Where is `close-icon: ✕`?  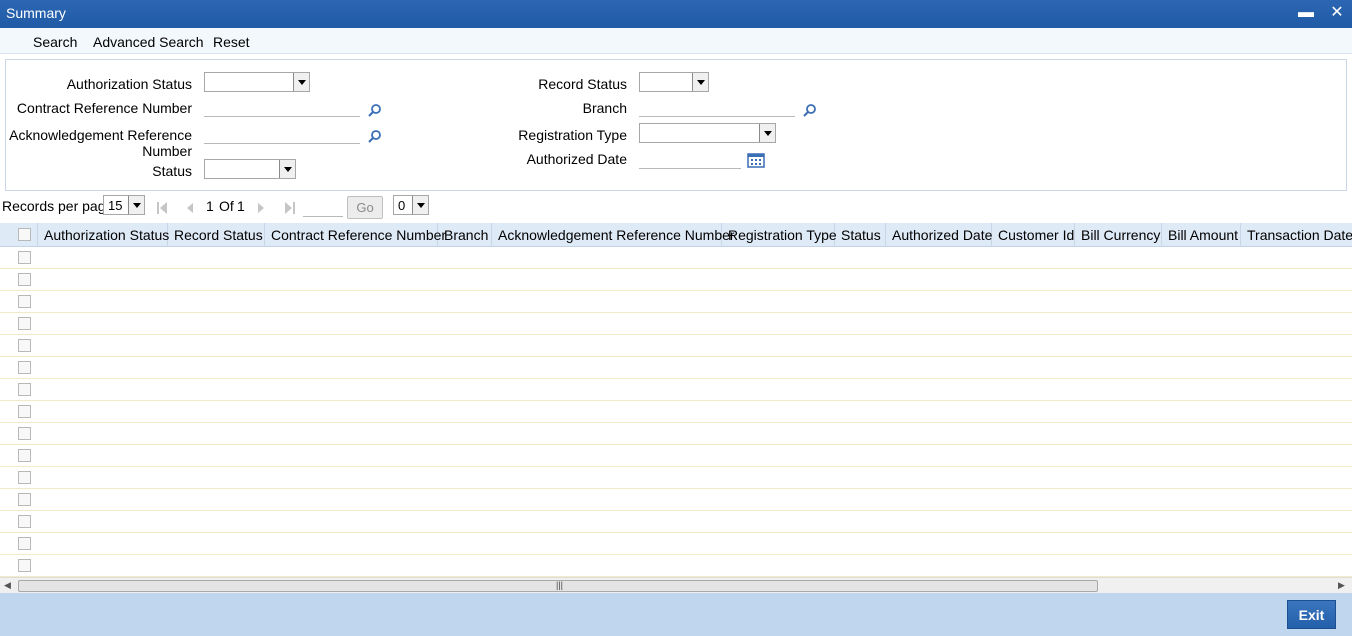 close-icon: ✕ is located at coordinates (1337, 13).